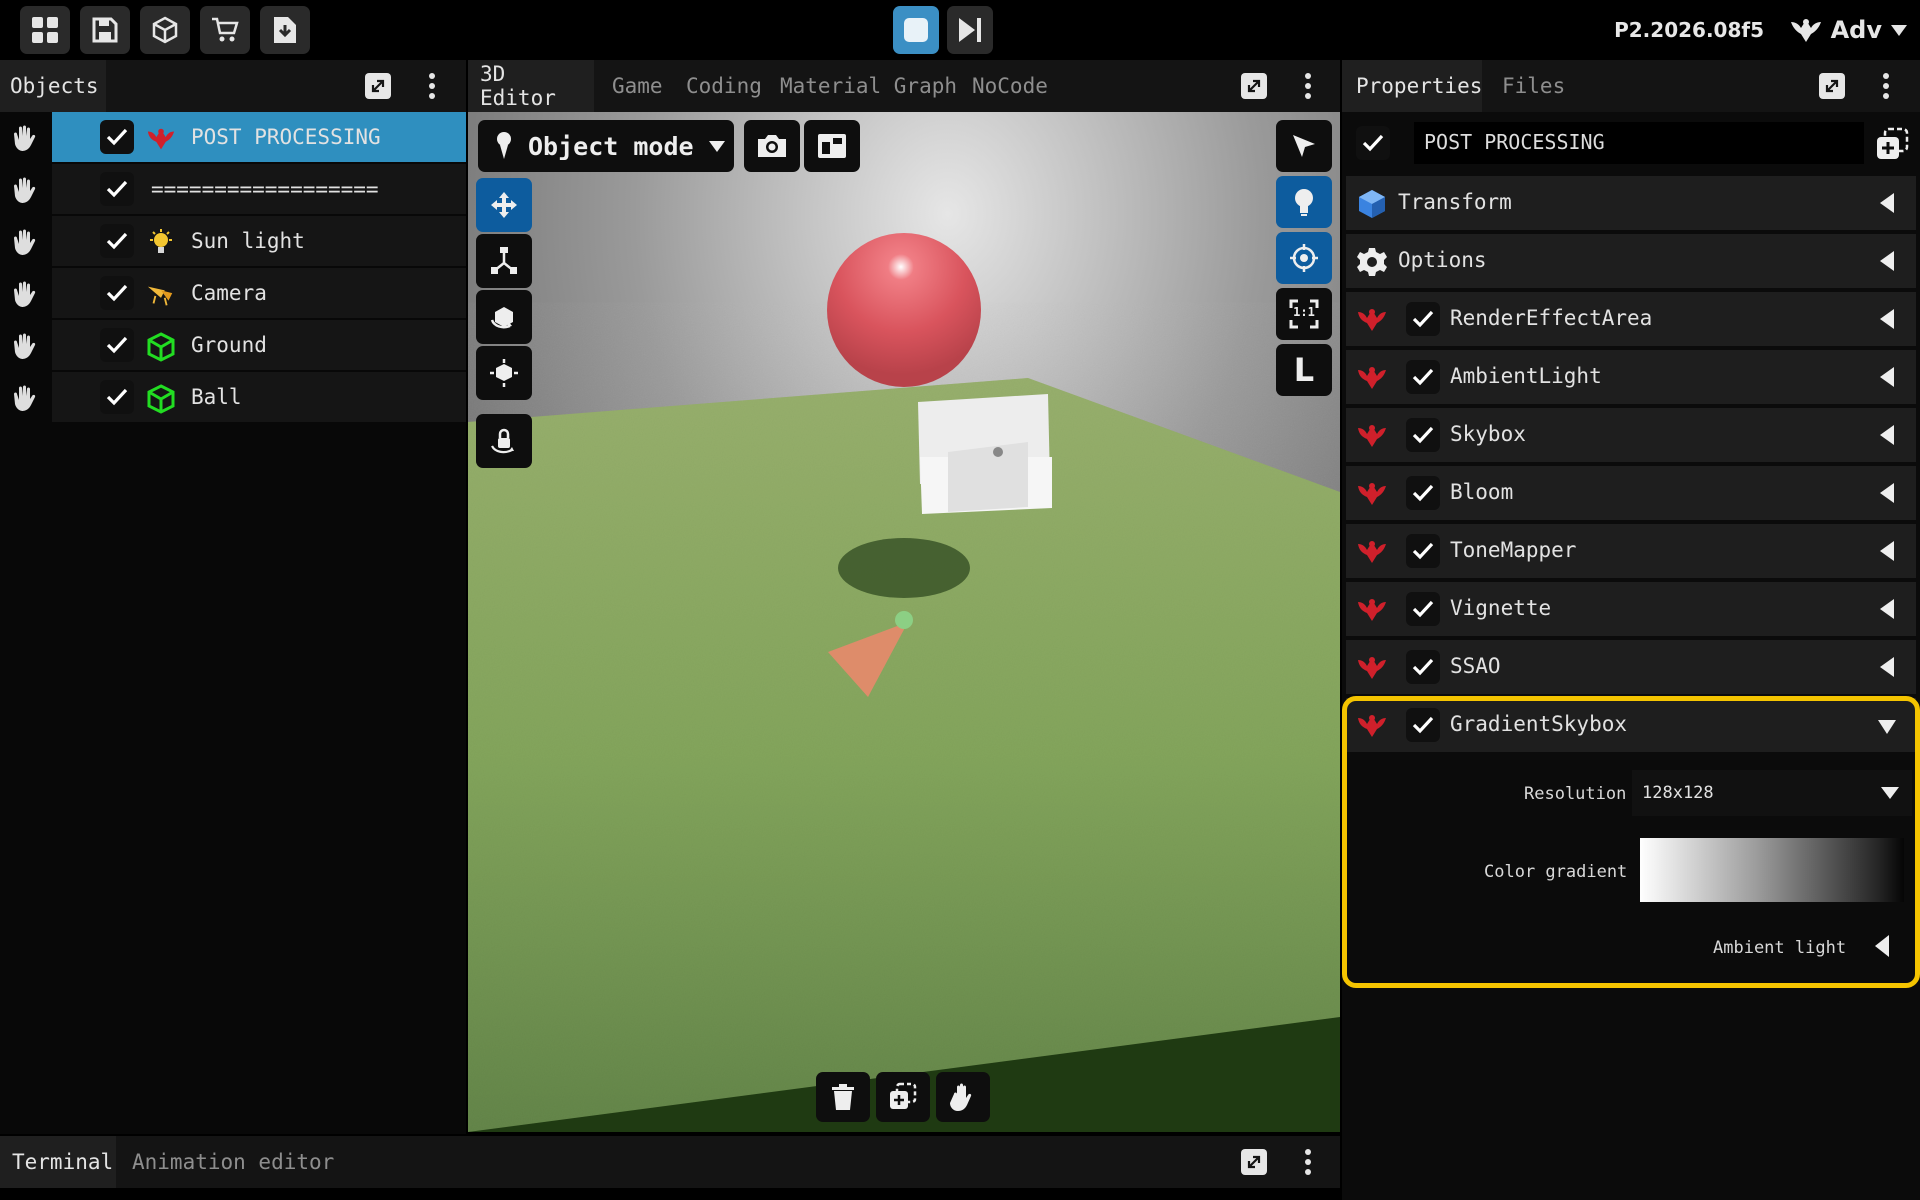 Image resolution: width=1920 pixels, height=1200 pixels. What do you see at coordinates (165, 30) in the screenshot?
I see `package-button` at bounding box center [165, 30].